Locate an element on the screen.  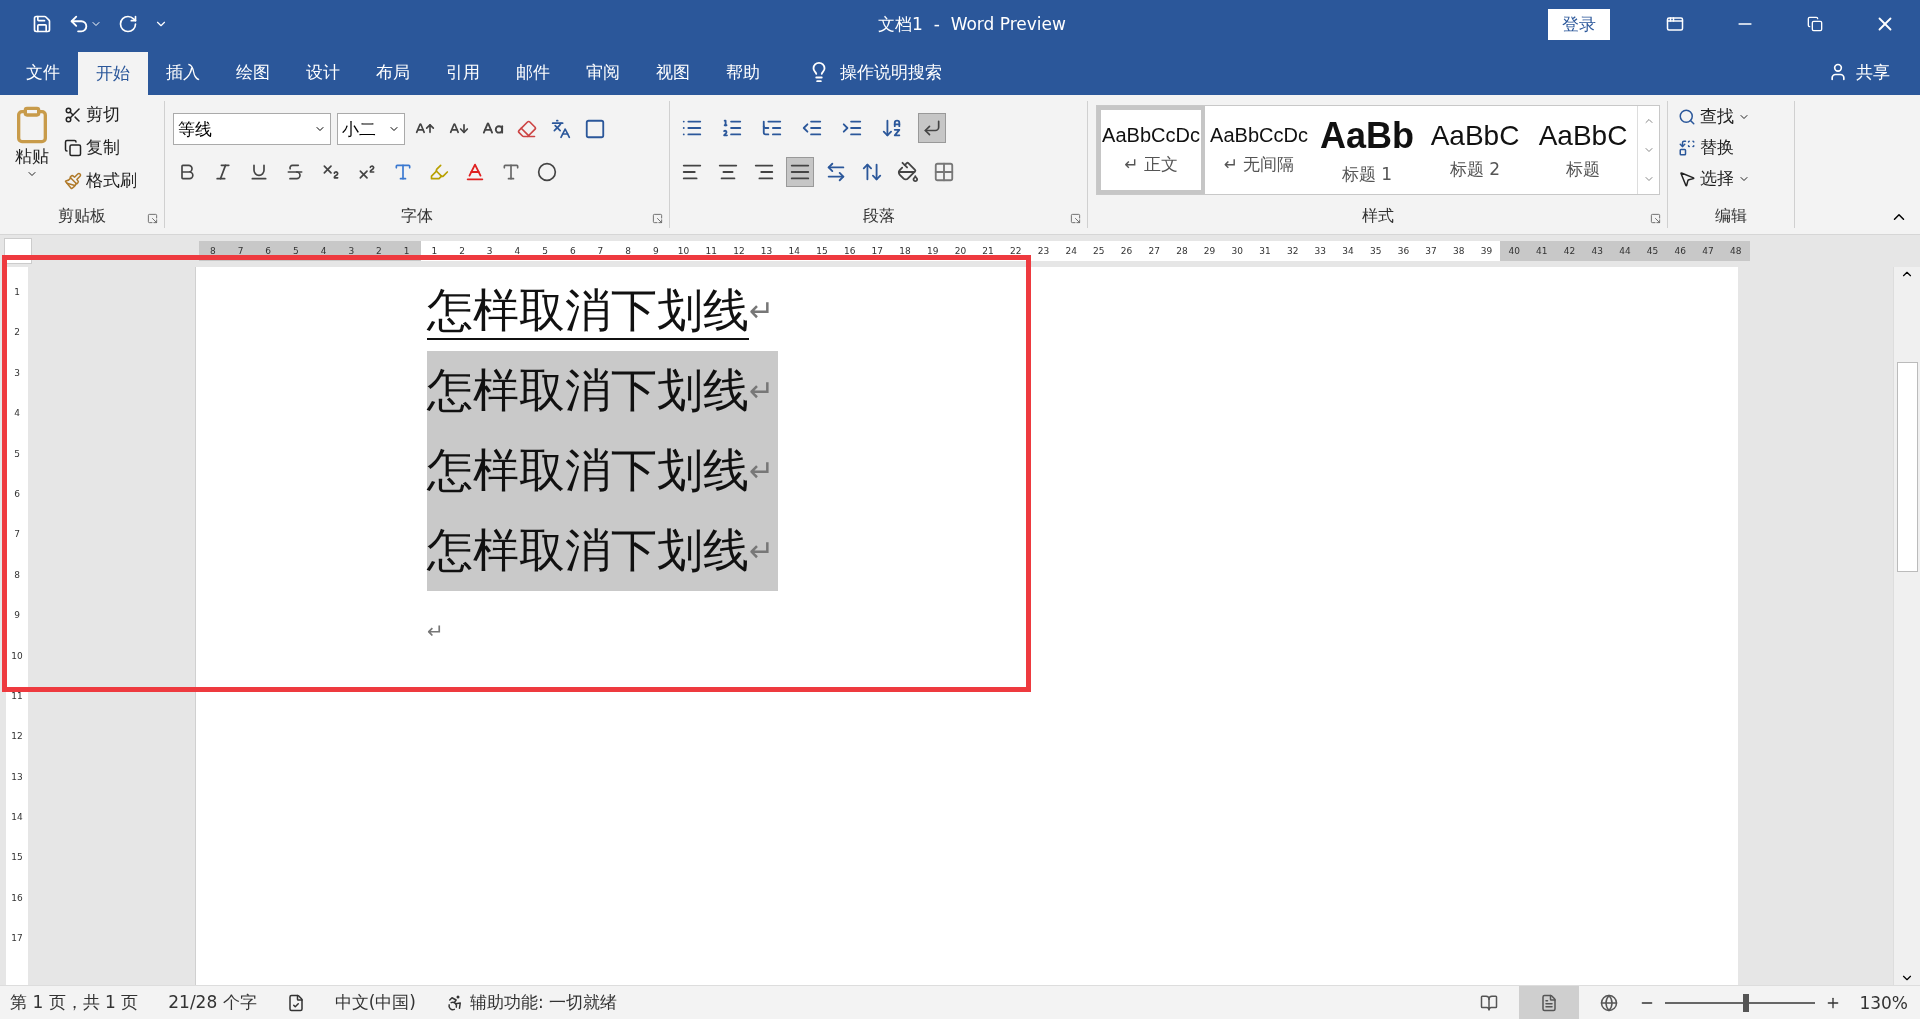
select-button: 选择 is located at coordinates (1714, 178).